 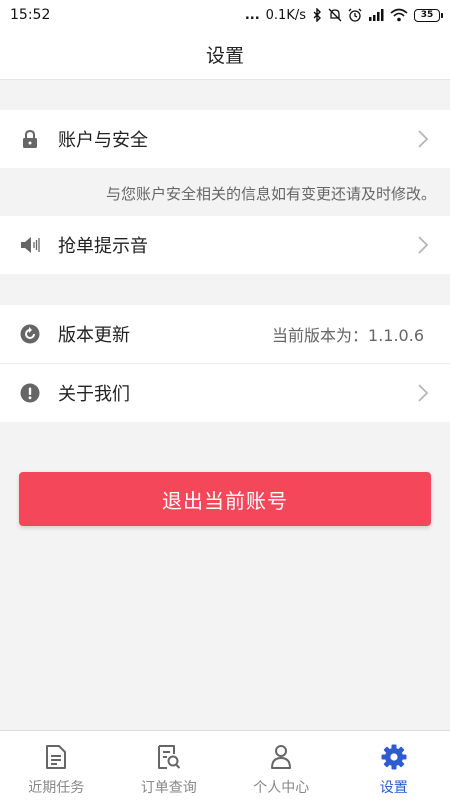 What do you see at coordinates (355, 15) in the screenshot?
I see `alarm-icon` at bounding box center [355, 15].